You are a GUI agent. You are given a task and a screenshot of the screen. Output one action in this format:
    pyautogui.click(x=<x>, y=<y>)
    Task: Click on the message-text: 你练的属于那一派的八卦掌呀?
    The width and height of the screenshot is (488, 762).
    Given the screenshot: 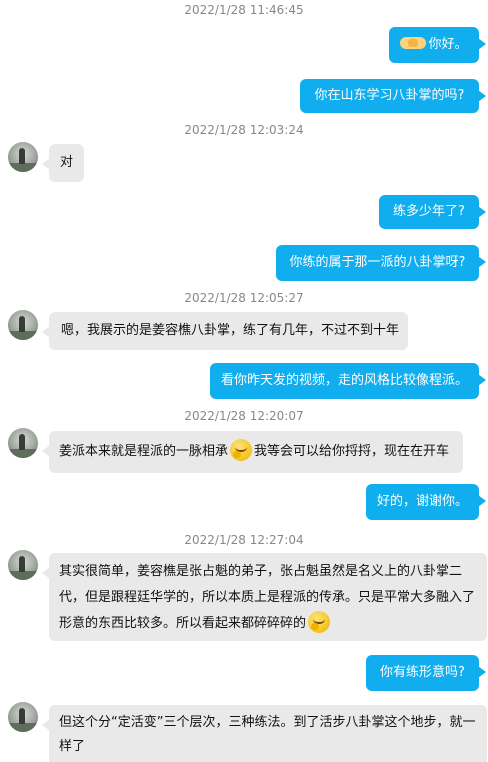 What is the action you would take?
    pyautogui.click(x=377, y=262)
    